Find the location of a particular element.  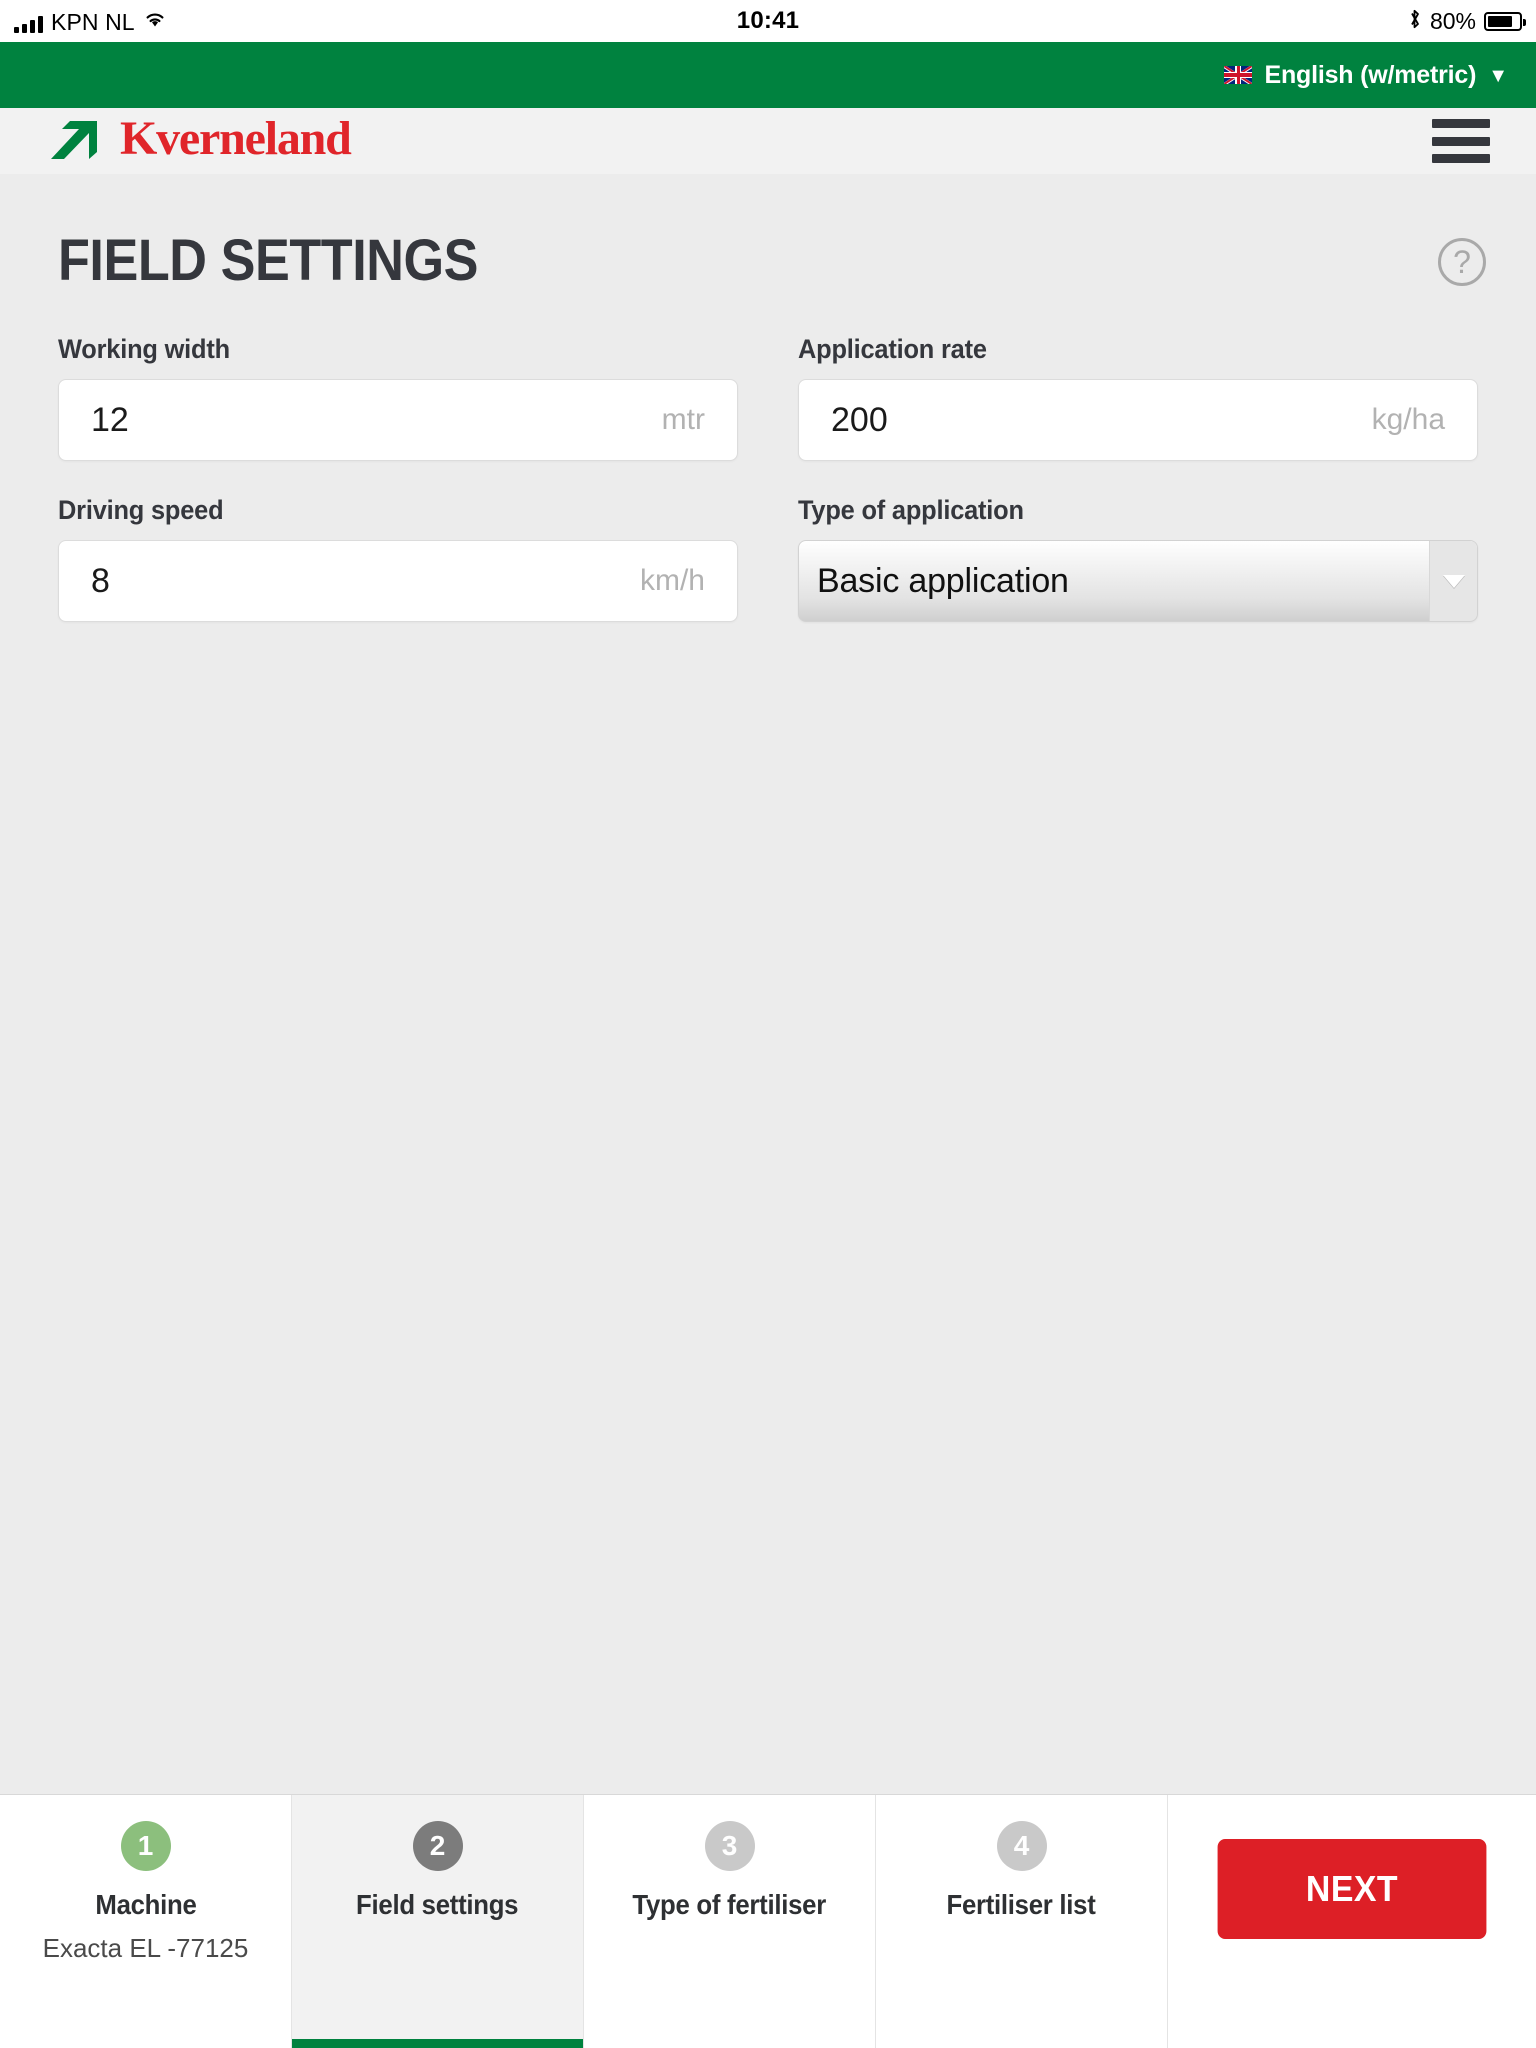

language-selector: English (w/metric) ▼ is located at coordinates (1380, 75).